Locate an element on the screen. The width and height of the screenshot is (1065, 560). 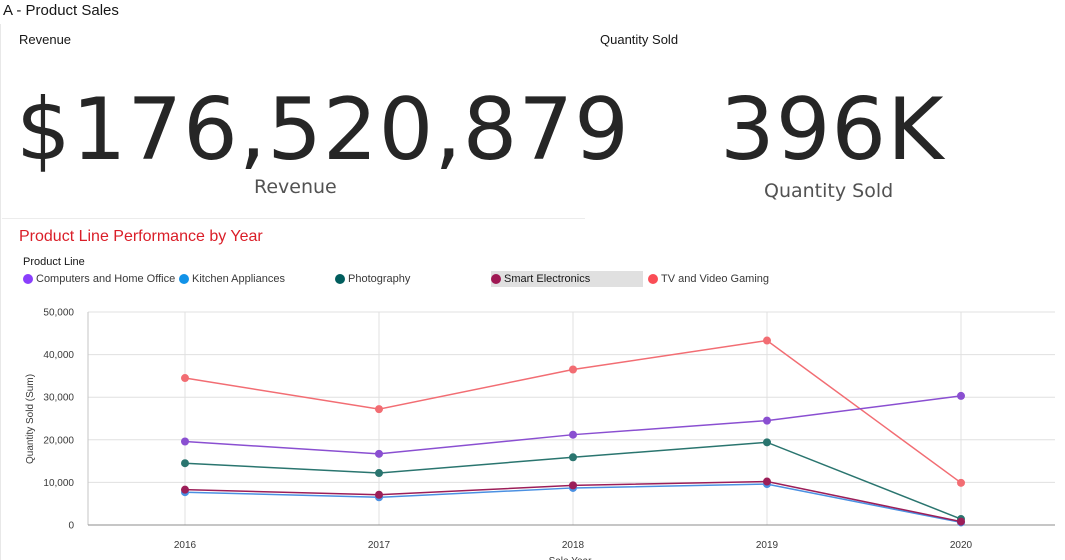
y-axis-title: Quantity Sold (Sum) is located at coordinates (30, 419).